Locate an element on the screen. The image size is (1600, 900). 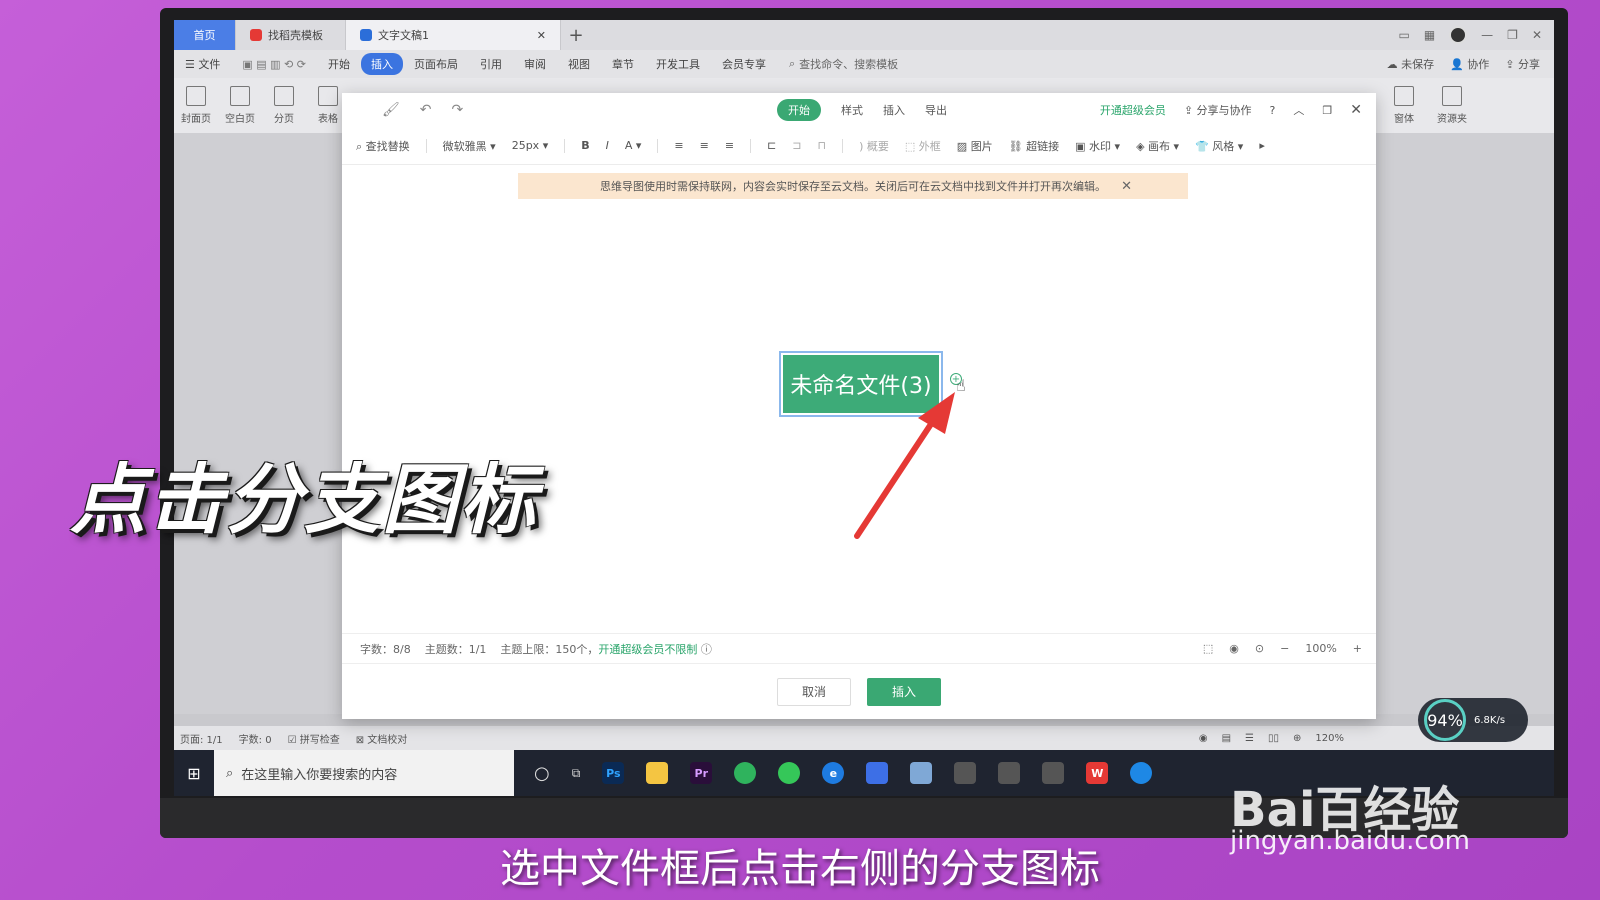
app5-icon is located at coordinates (1053, 773).